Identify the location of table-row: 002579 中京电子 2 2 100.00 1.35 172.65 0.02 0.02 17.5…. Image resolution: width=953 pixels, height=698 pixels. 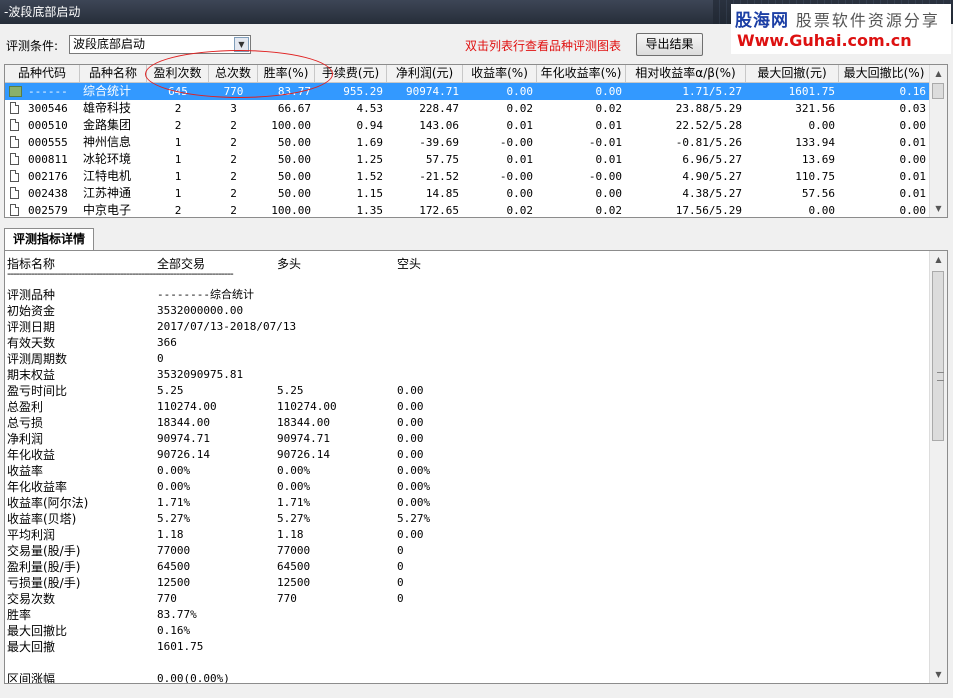
(467, 209).